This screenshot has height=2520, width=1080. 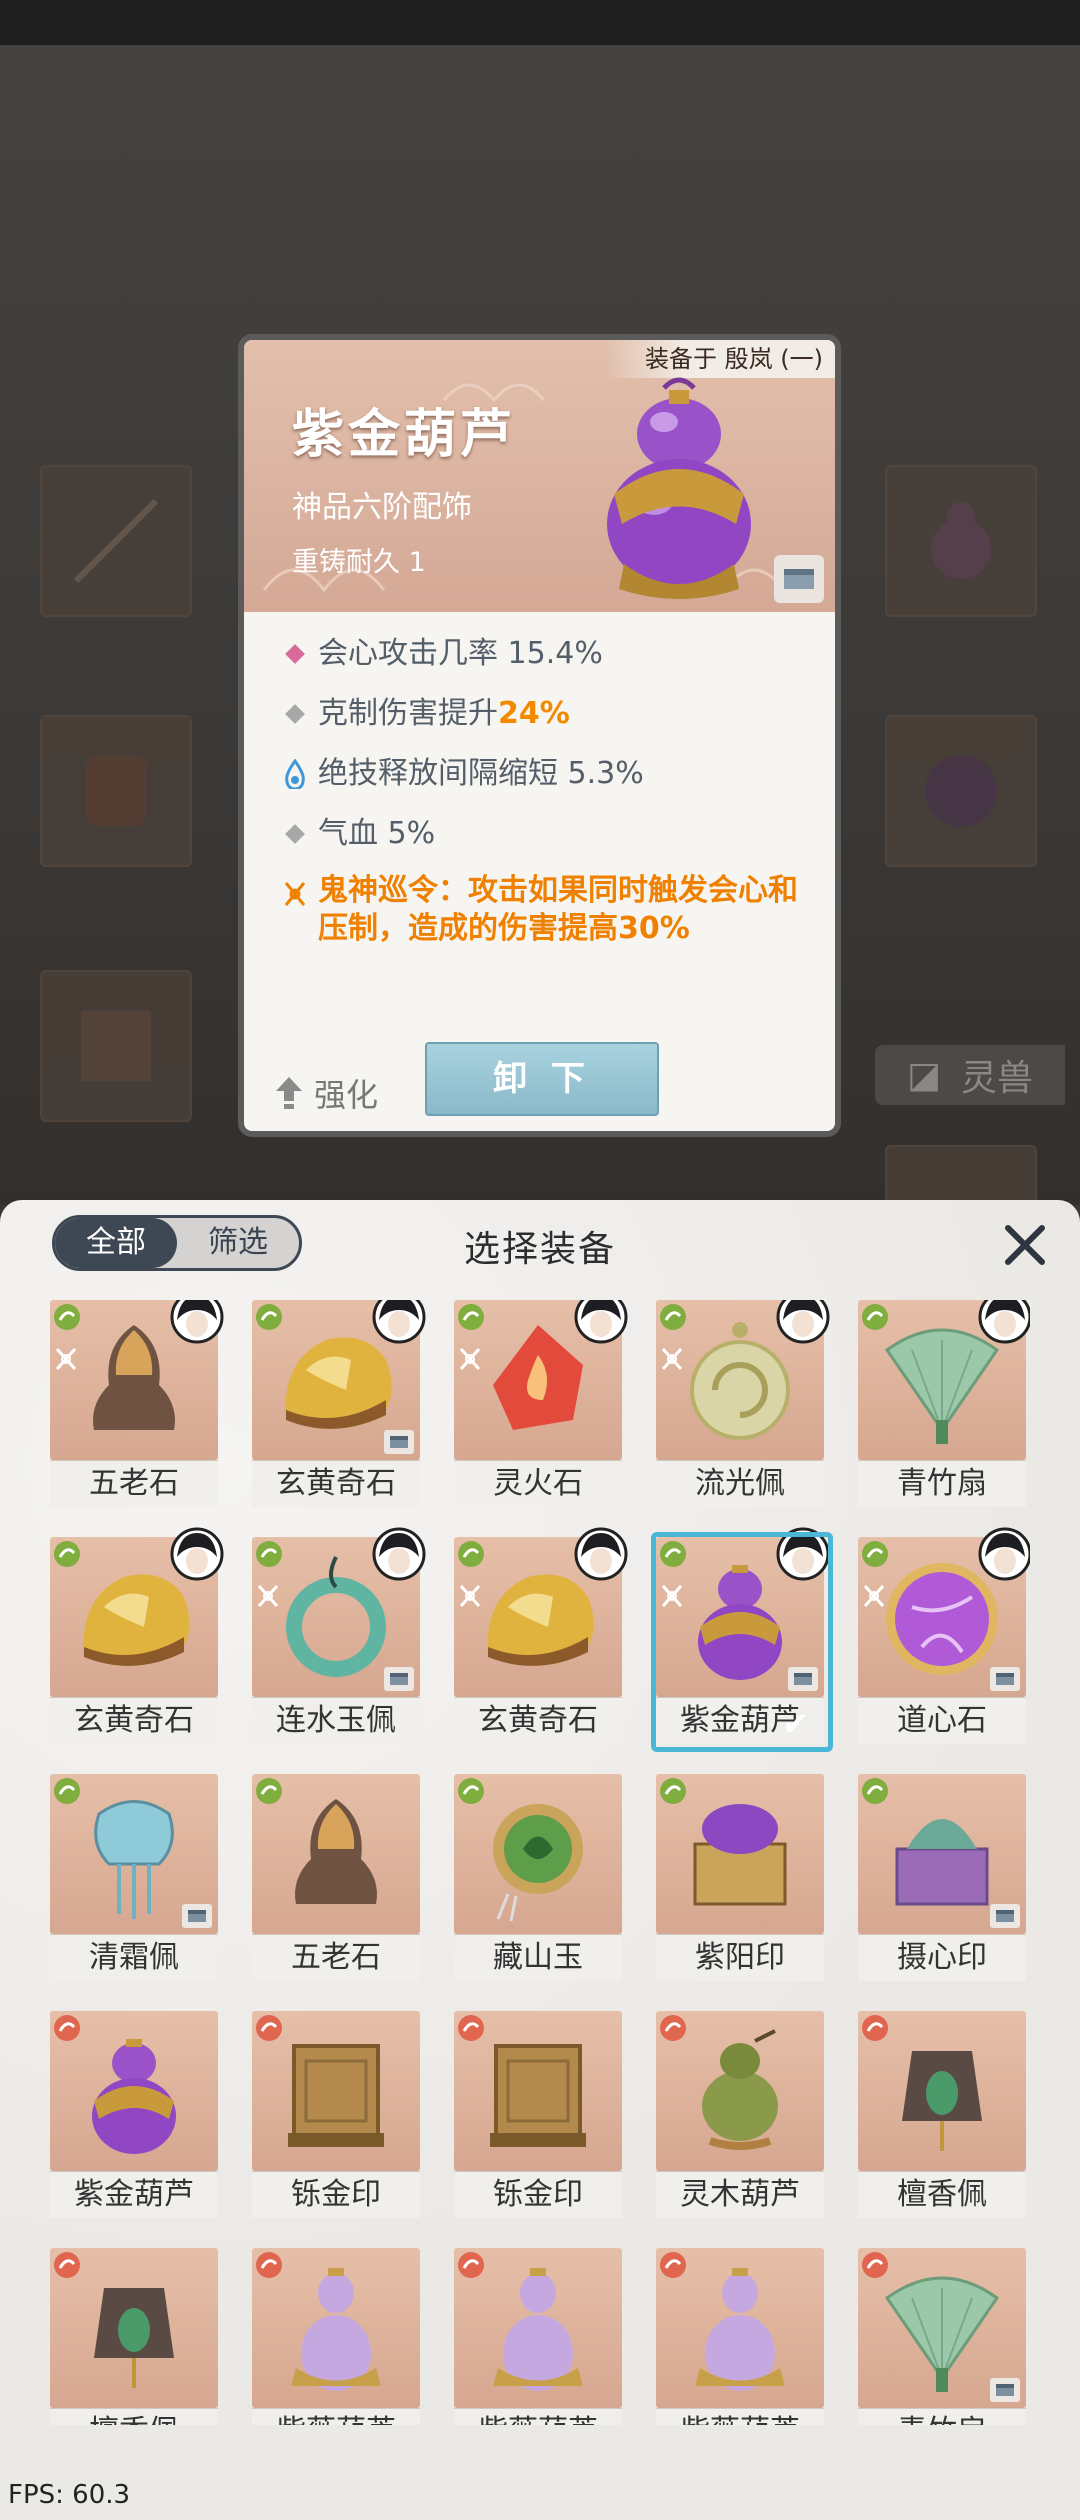 What do you see at coordinates (534, 713) in the screenshot?
I see `stat-highlight-value: 24%` at bounding box center [534, 713].